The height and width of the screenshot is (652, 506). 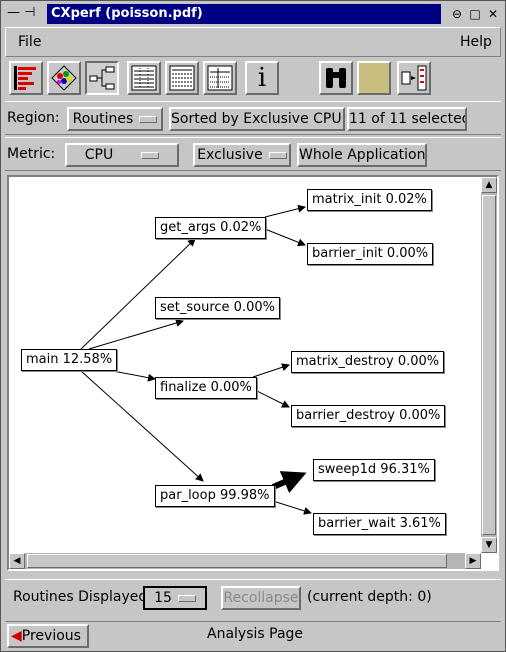 What do you see at coordinates (253, 42) in the screenshot?
I see `menu-bar: File Help` at bounding box center [253, 42].